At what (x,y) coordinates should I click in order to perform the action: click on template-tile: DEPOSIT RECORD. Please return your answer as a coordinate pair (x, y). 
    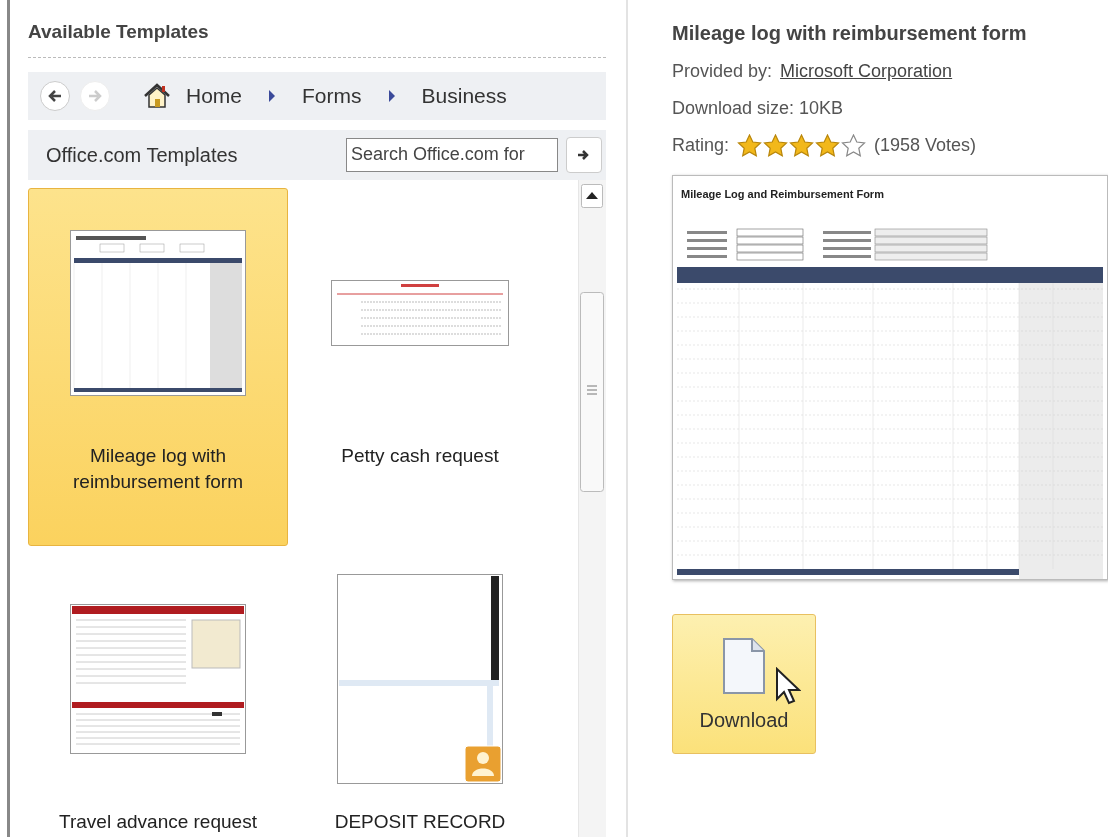
    Looking at the image, I should click on (420, 695).